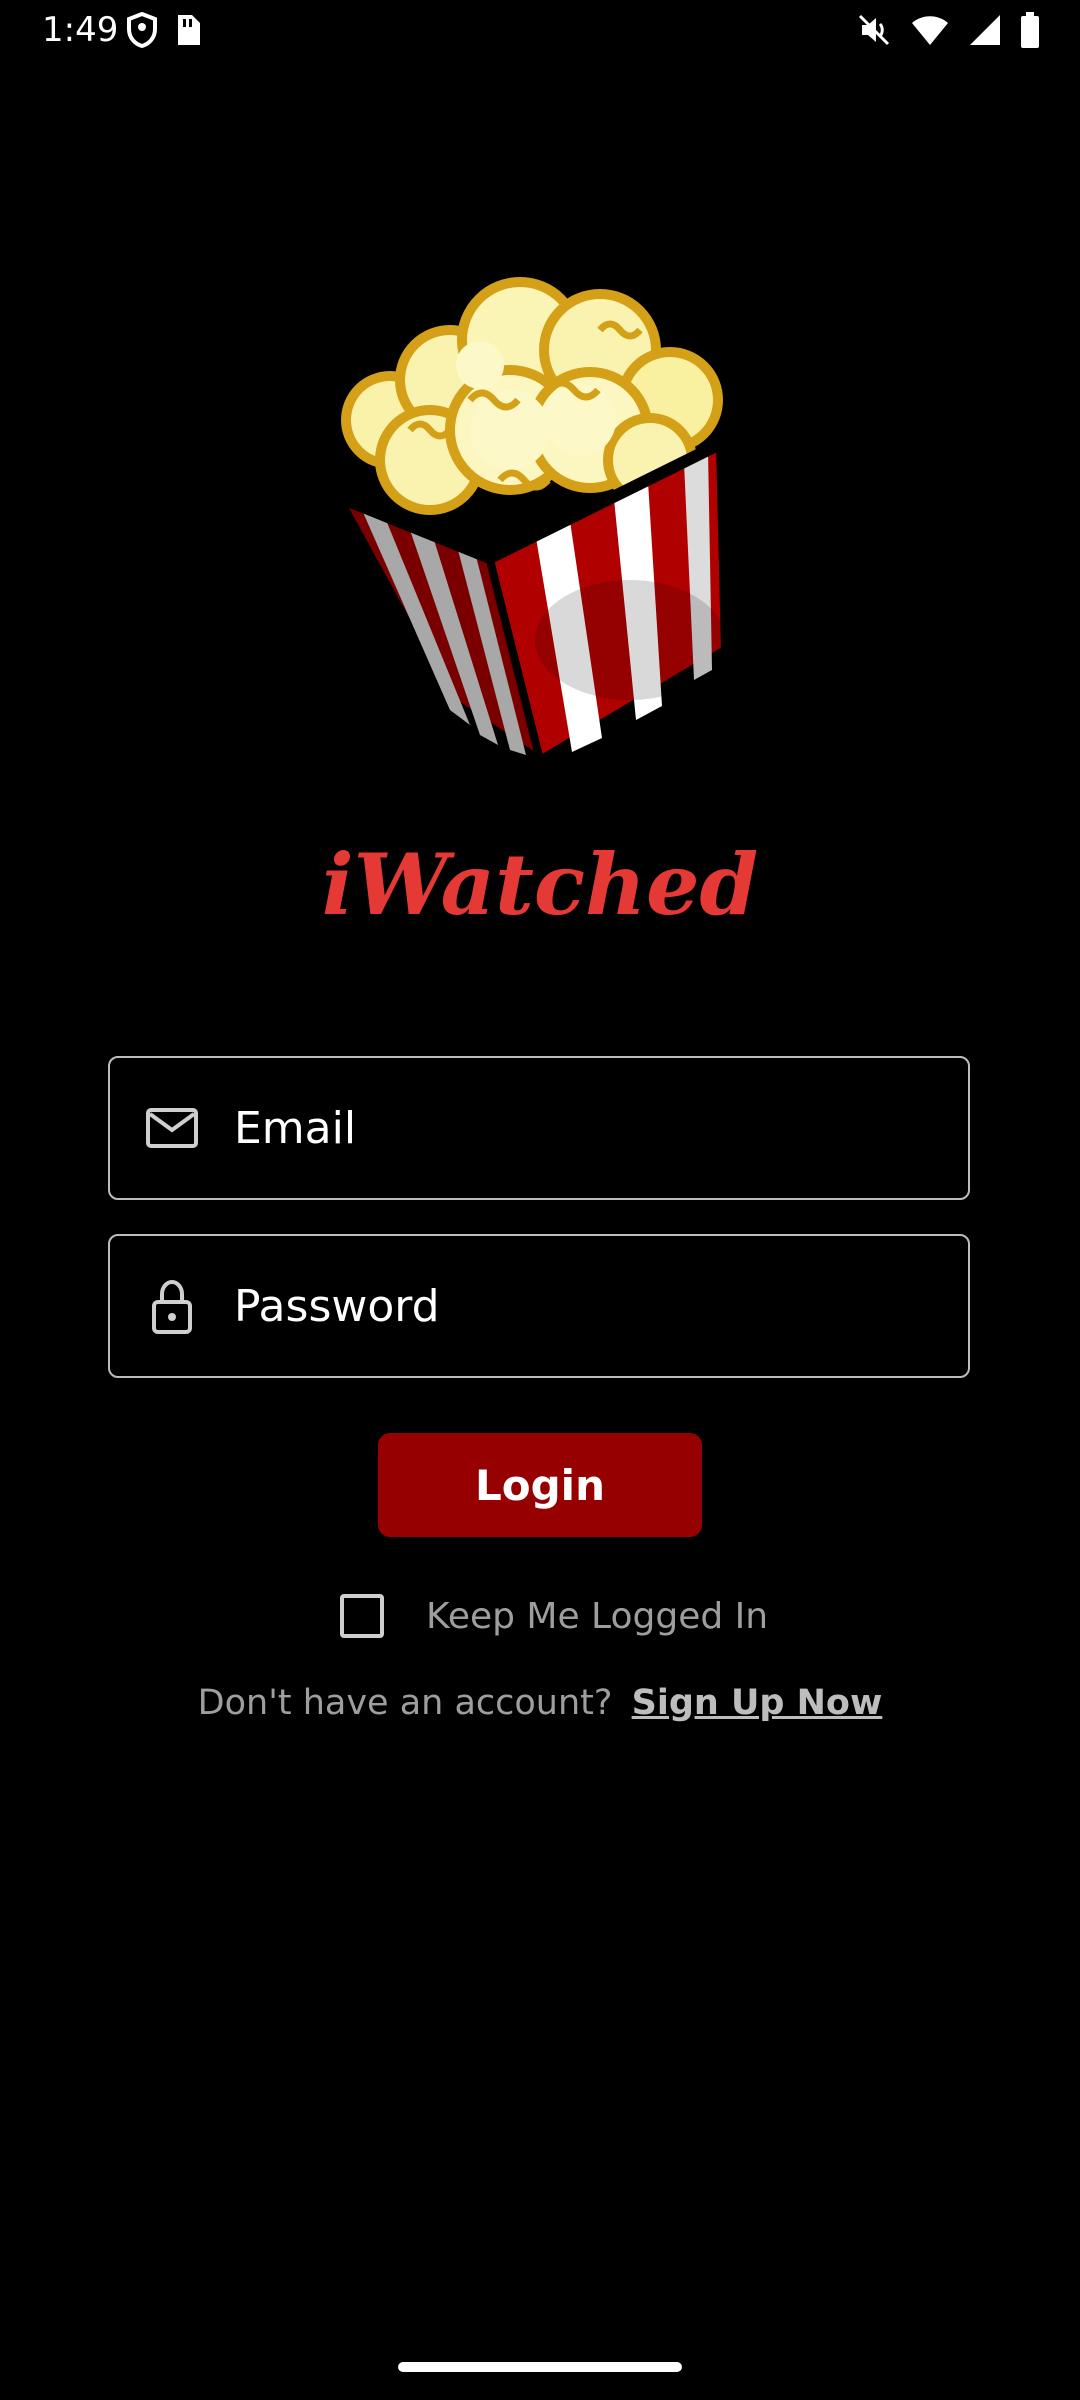  What do you see at coordinates (540, 32) in the screenshot?
I see `status-bar: 1:49` at bounding box center [540, 32].